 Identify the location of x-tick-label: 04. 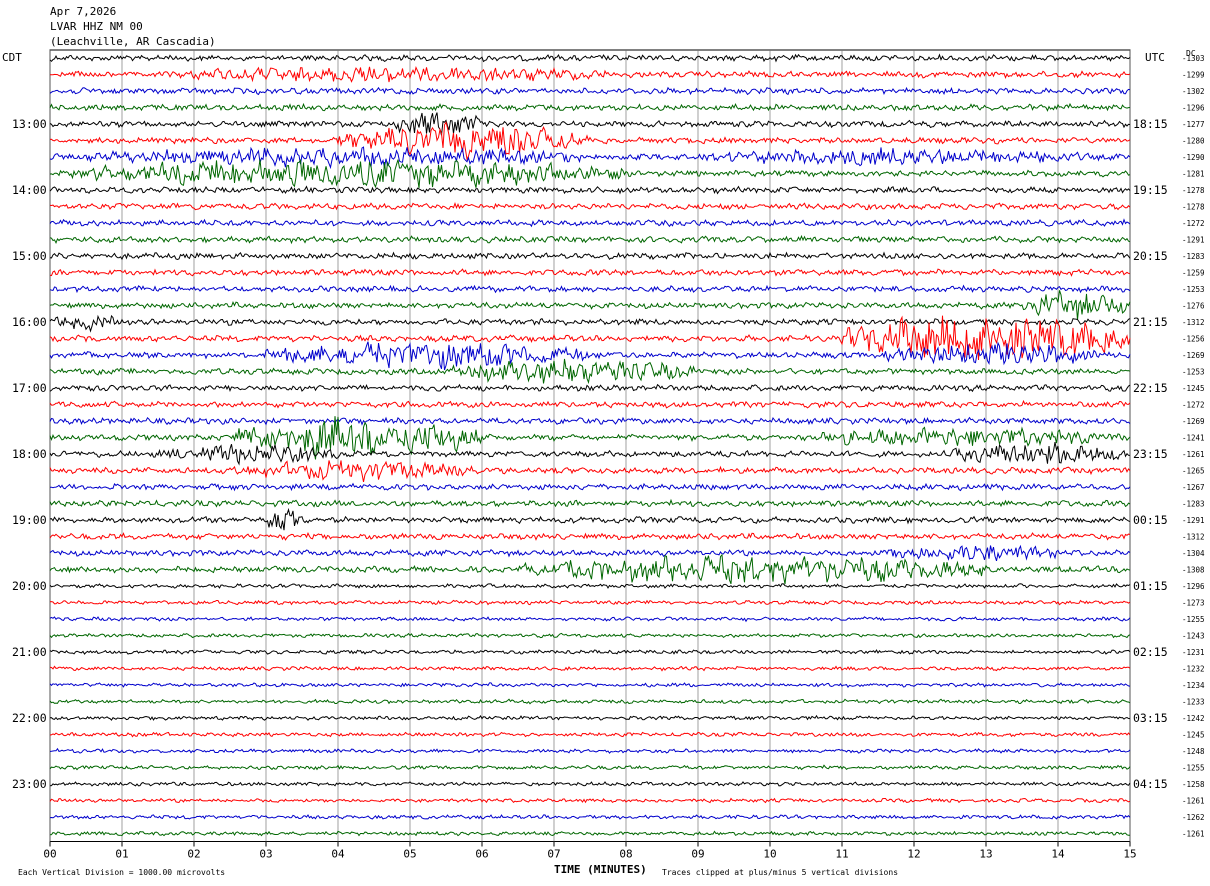
(338, 854).